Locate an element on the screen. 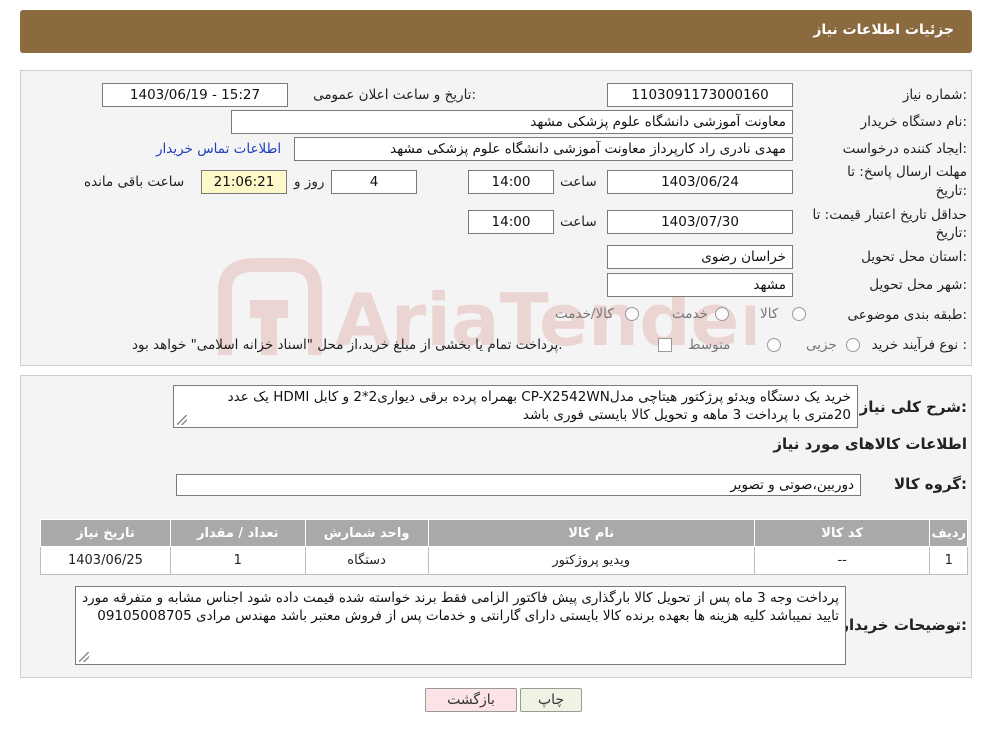 The height and width of the screenshot is (733, 985). category-radio-service is located at coordinates (722, 314).